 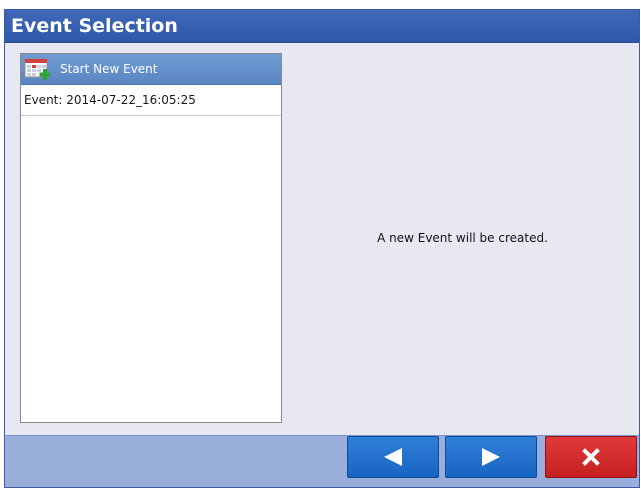 I want to click on button-bar, so click(x=322, y=461).